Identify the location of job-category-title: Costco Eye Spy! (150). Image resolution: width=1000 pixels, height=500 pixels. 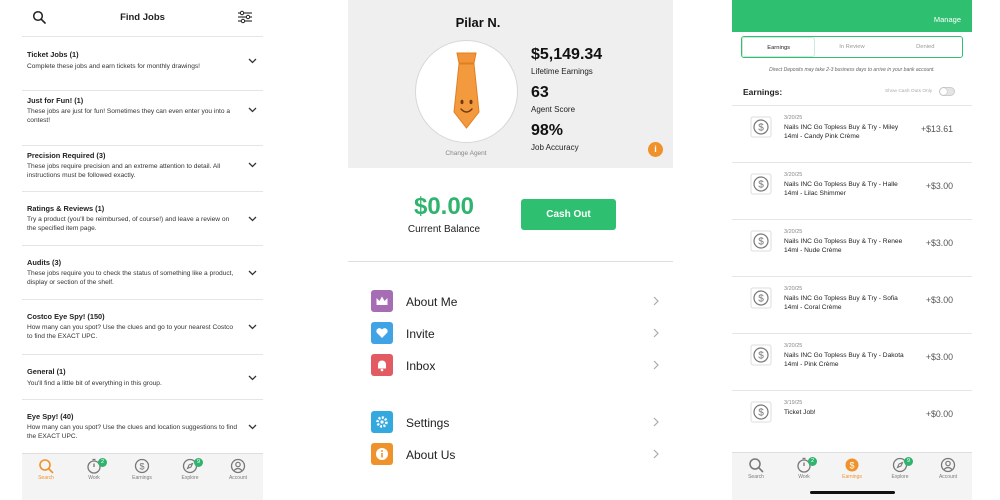
(66, 316).